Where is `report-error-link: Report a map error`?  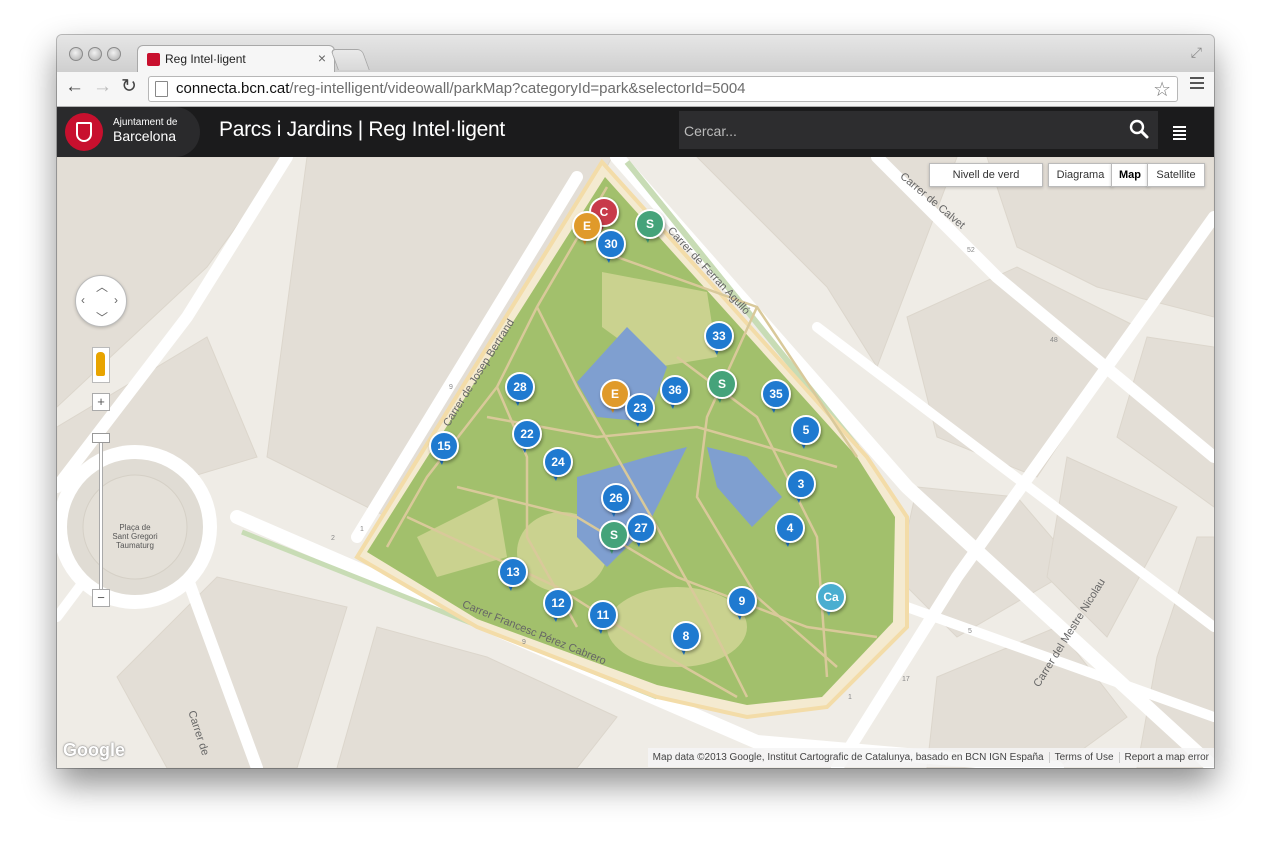
report-error-link: Report a map error is located at coordinates (1166, 757).